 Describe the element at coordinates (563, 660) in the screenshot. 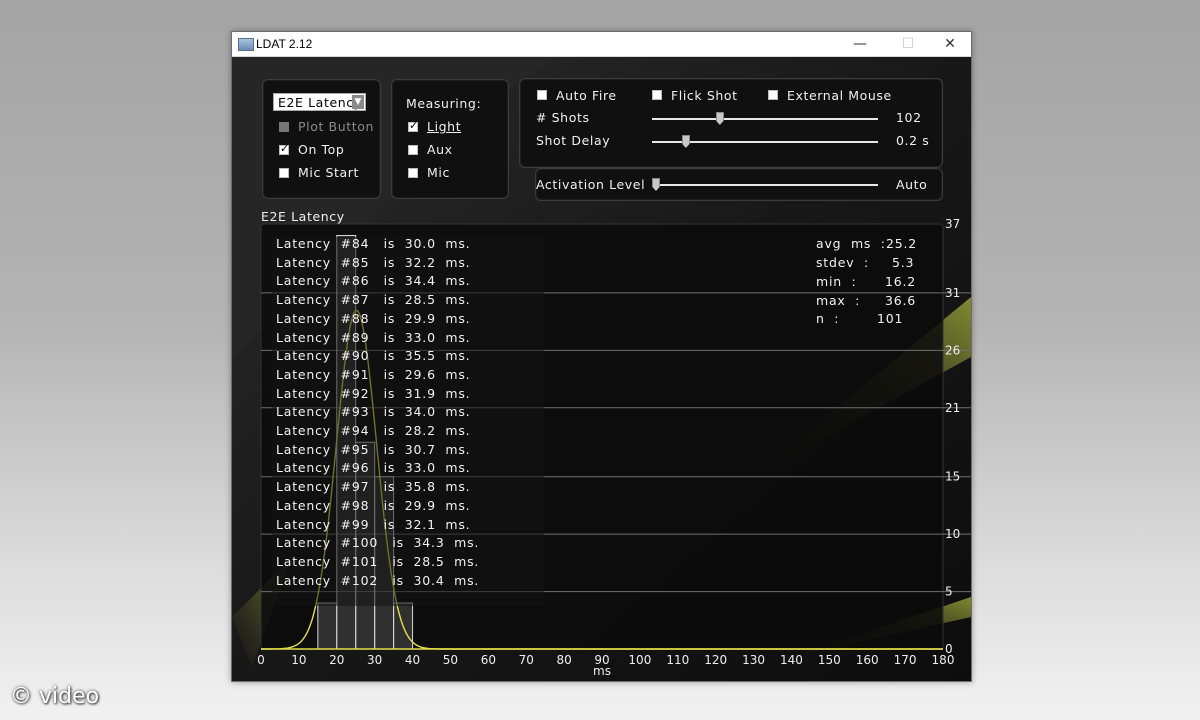

I see `x-tick-label: 80` at that location.